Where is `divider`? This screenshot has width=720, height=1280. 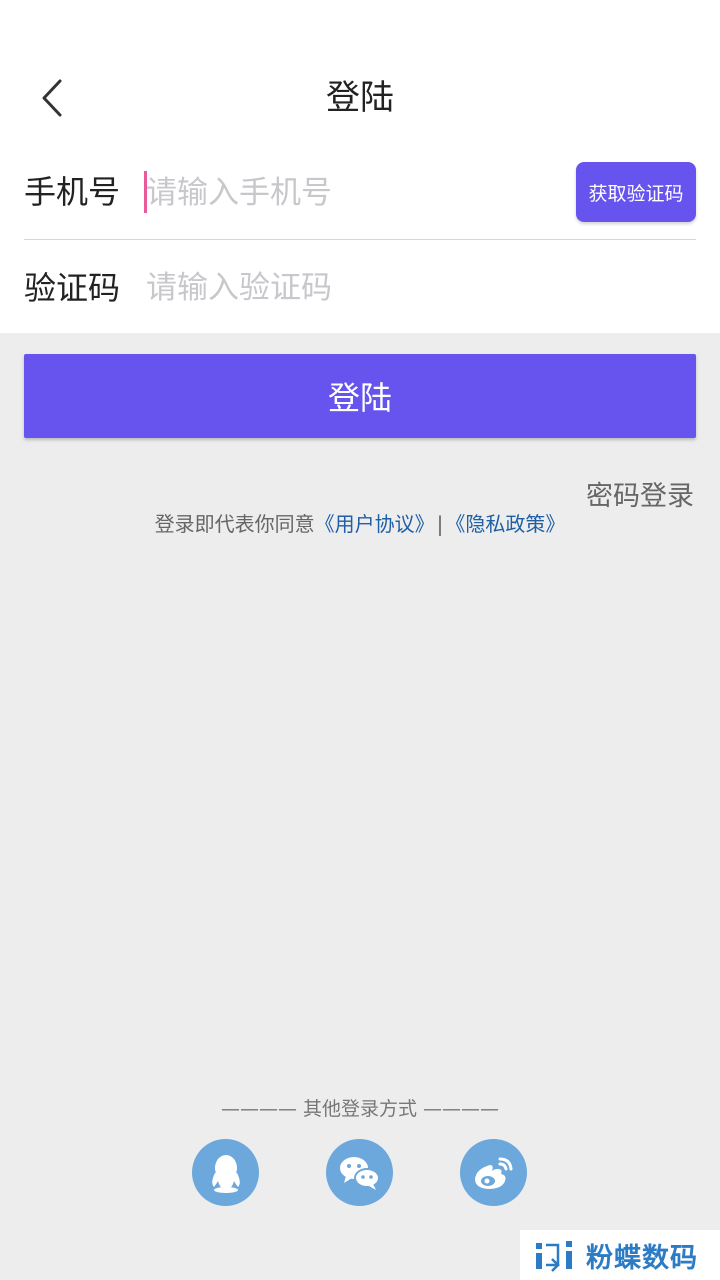
divider is located at coordinates (360, 239).